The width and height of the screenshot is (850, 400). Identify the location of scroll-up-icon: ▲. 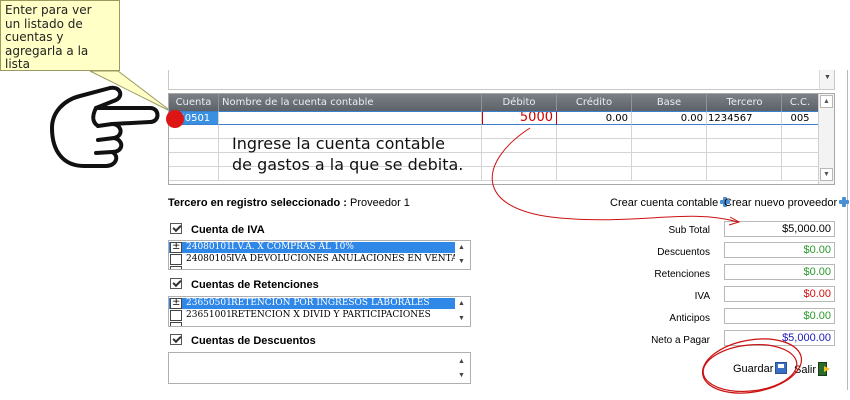
(826, 101).